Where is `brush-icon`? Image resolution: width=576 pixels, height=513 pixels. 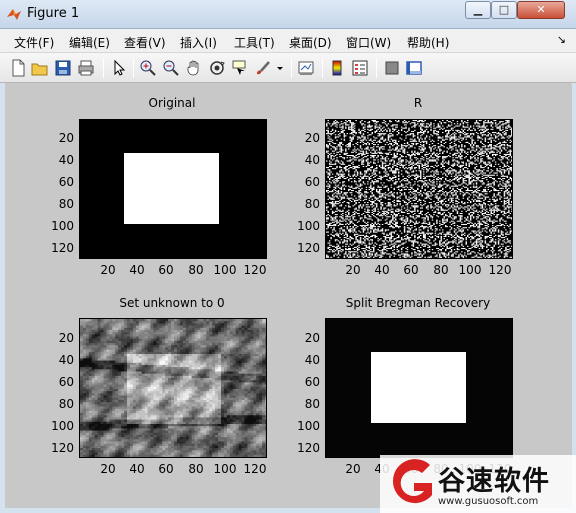
brush-icon is located at coordinates (263, 68).